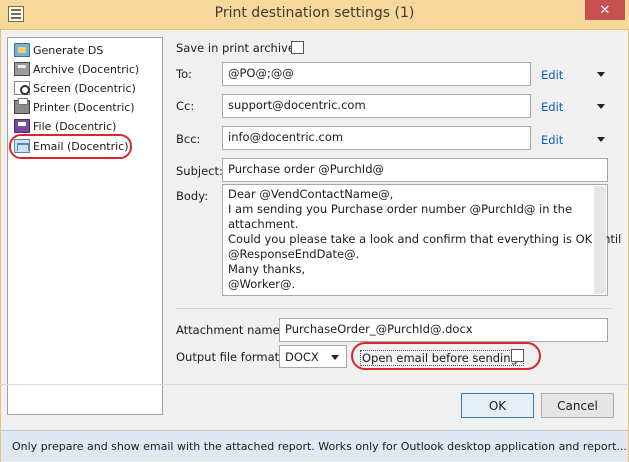  What do you see at coordinates (185, 106) in the screenshot?
I see `cc-label: Cc:` at bounding box center [185, 106].